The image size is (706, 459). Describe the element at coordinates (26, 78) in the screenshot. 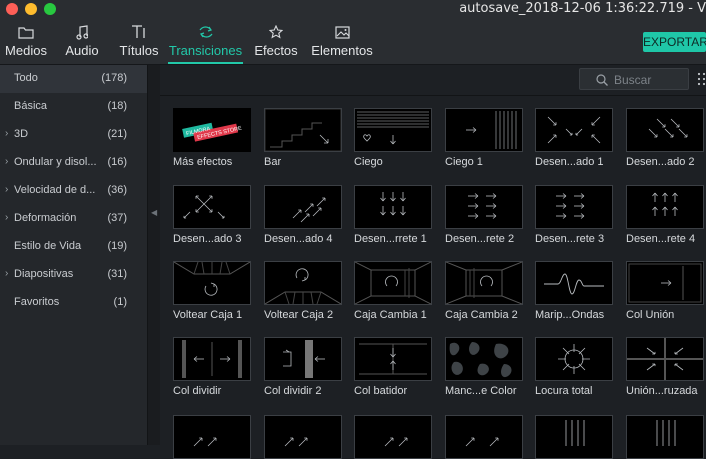

I see `sidebar-item-label: Todo` at that location.